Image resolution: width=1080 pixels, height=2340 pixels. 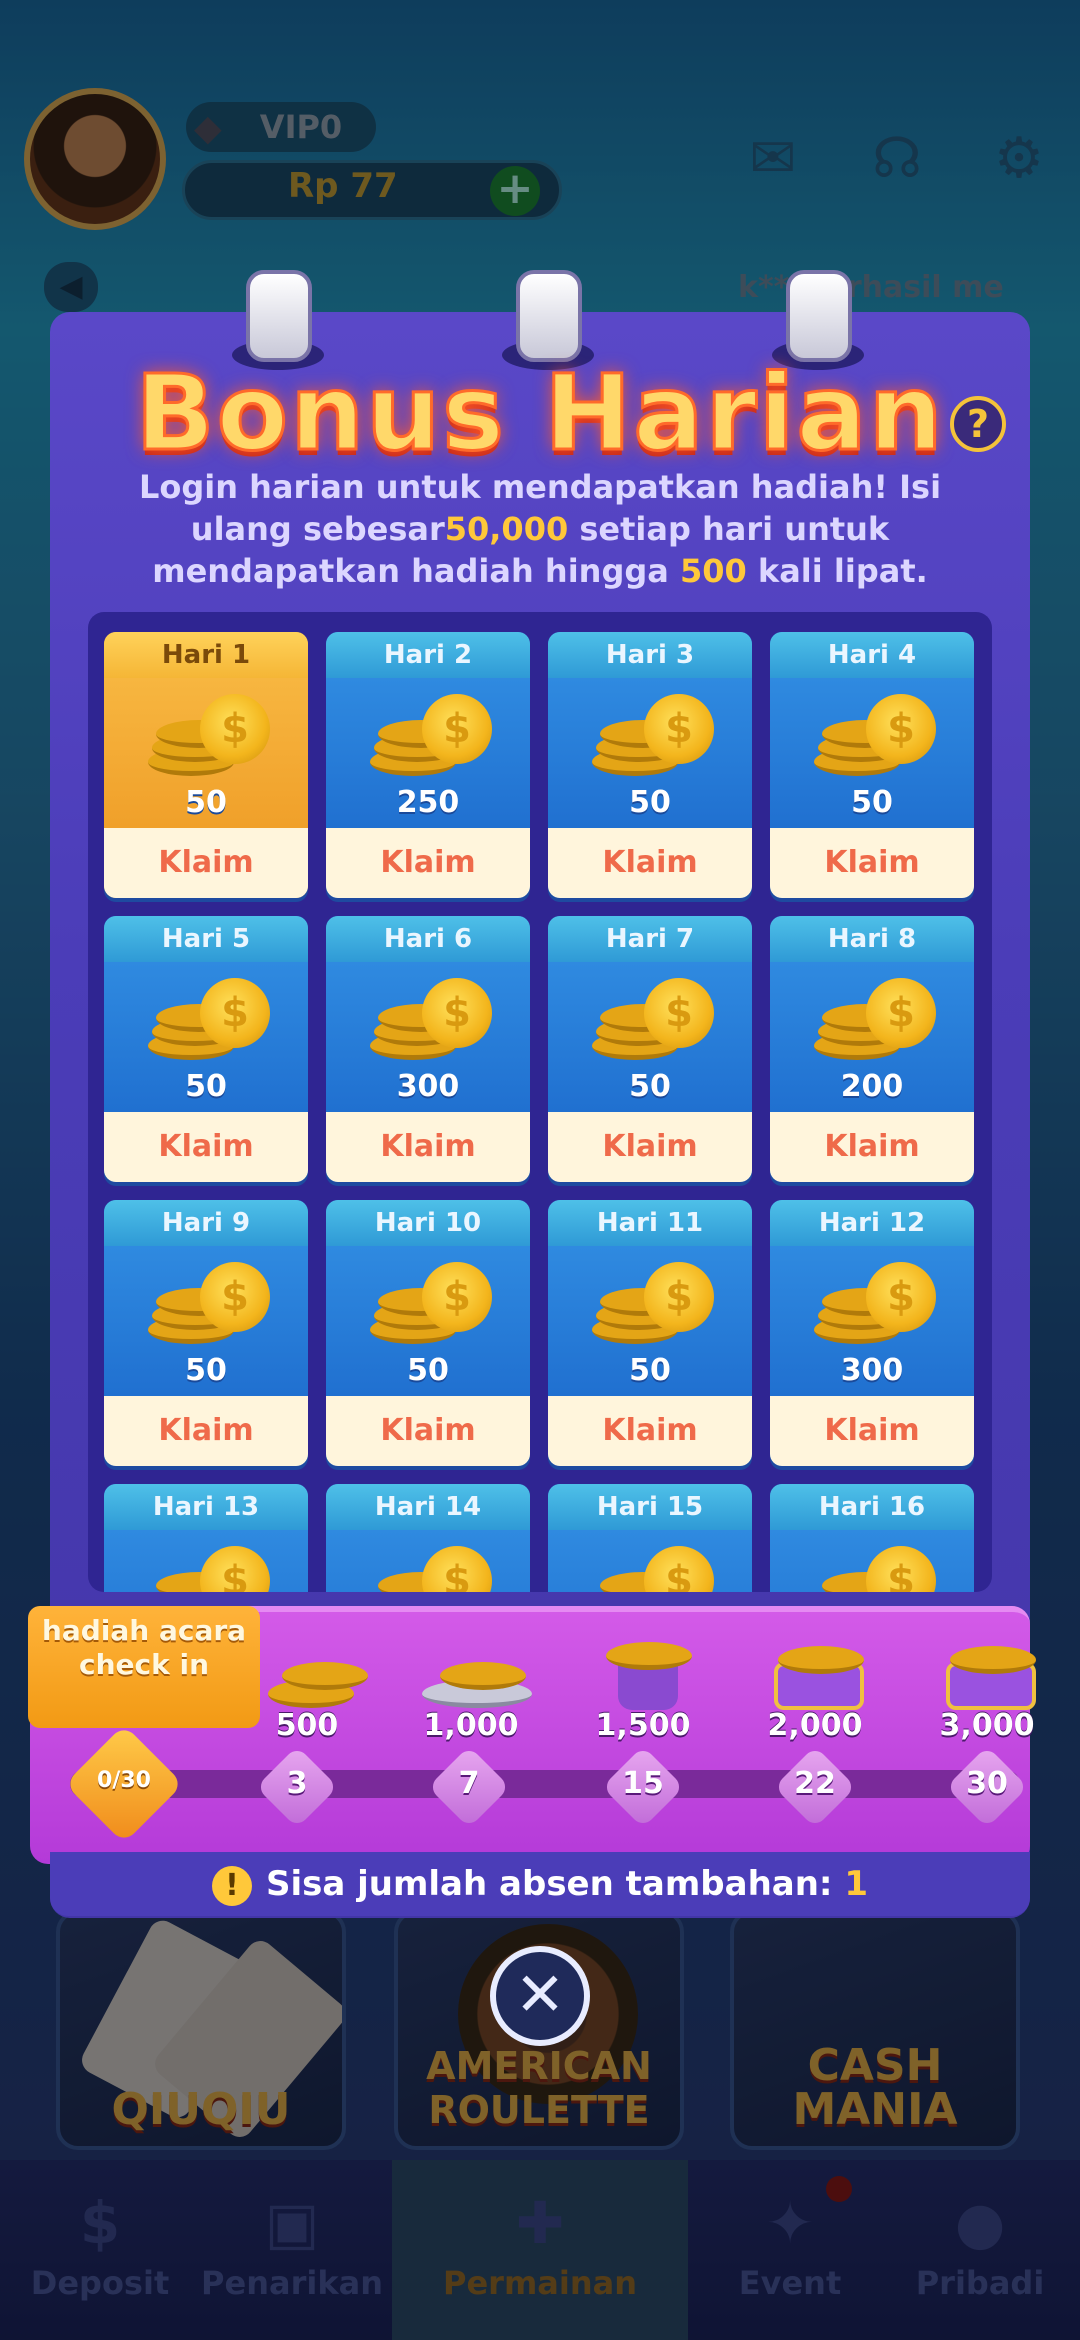 What do you see at coordinates (713, 571) in the screenshot?
I see `desc-multiplier: 500` at bounding box center [713, 571].